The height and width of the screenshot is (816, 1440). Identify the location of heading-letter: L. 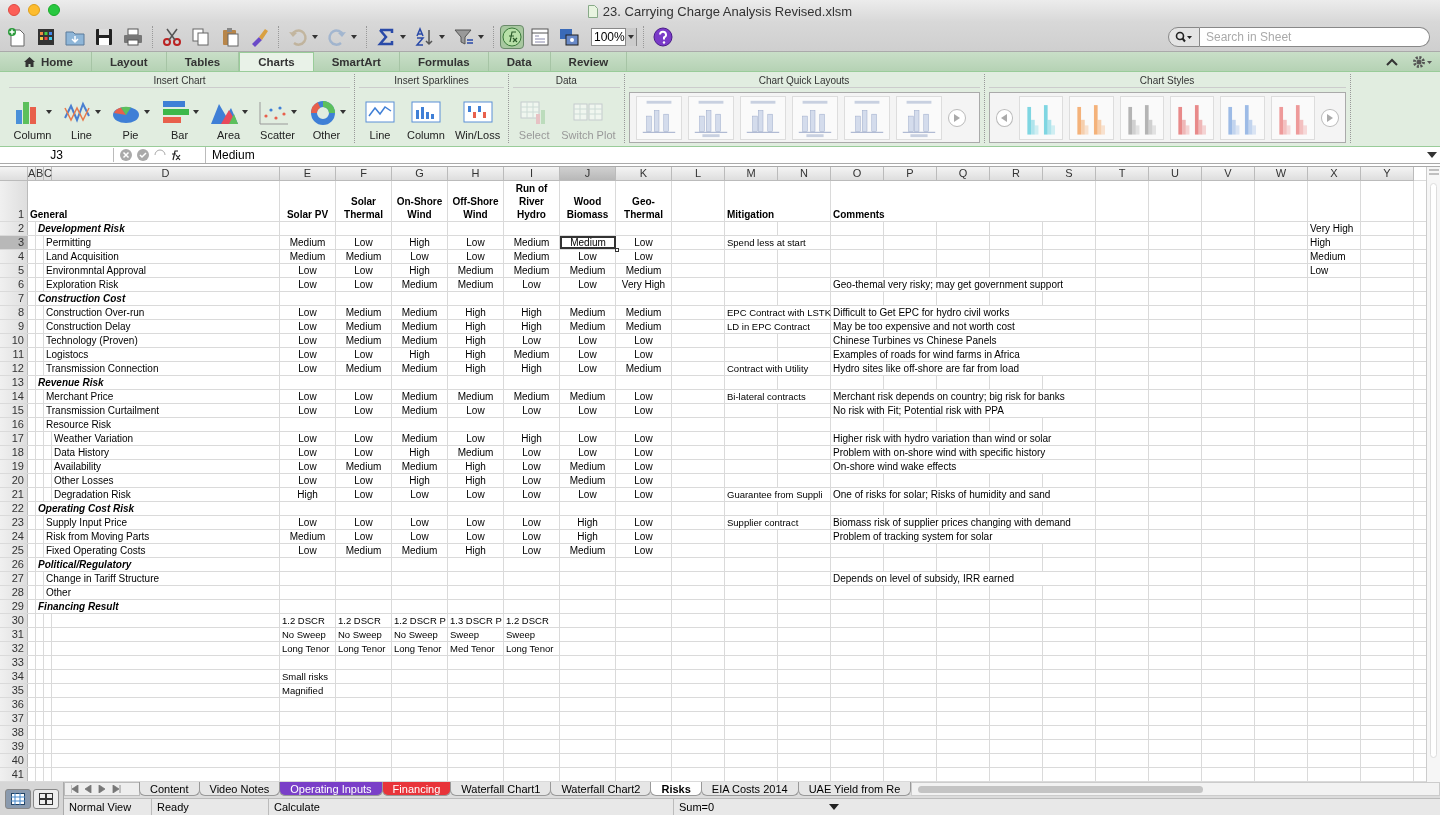
(698, 174).